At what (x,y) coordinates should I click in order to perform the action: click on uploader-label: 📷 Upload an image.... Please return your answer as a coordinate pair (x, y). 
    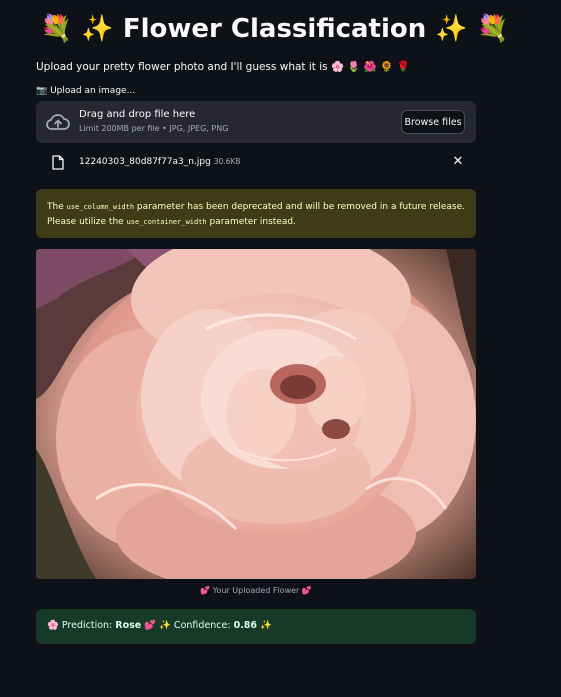
    Looking at the image, I should click on (86, 91).